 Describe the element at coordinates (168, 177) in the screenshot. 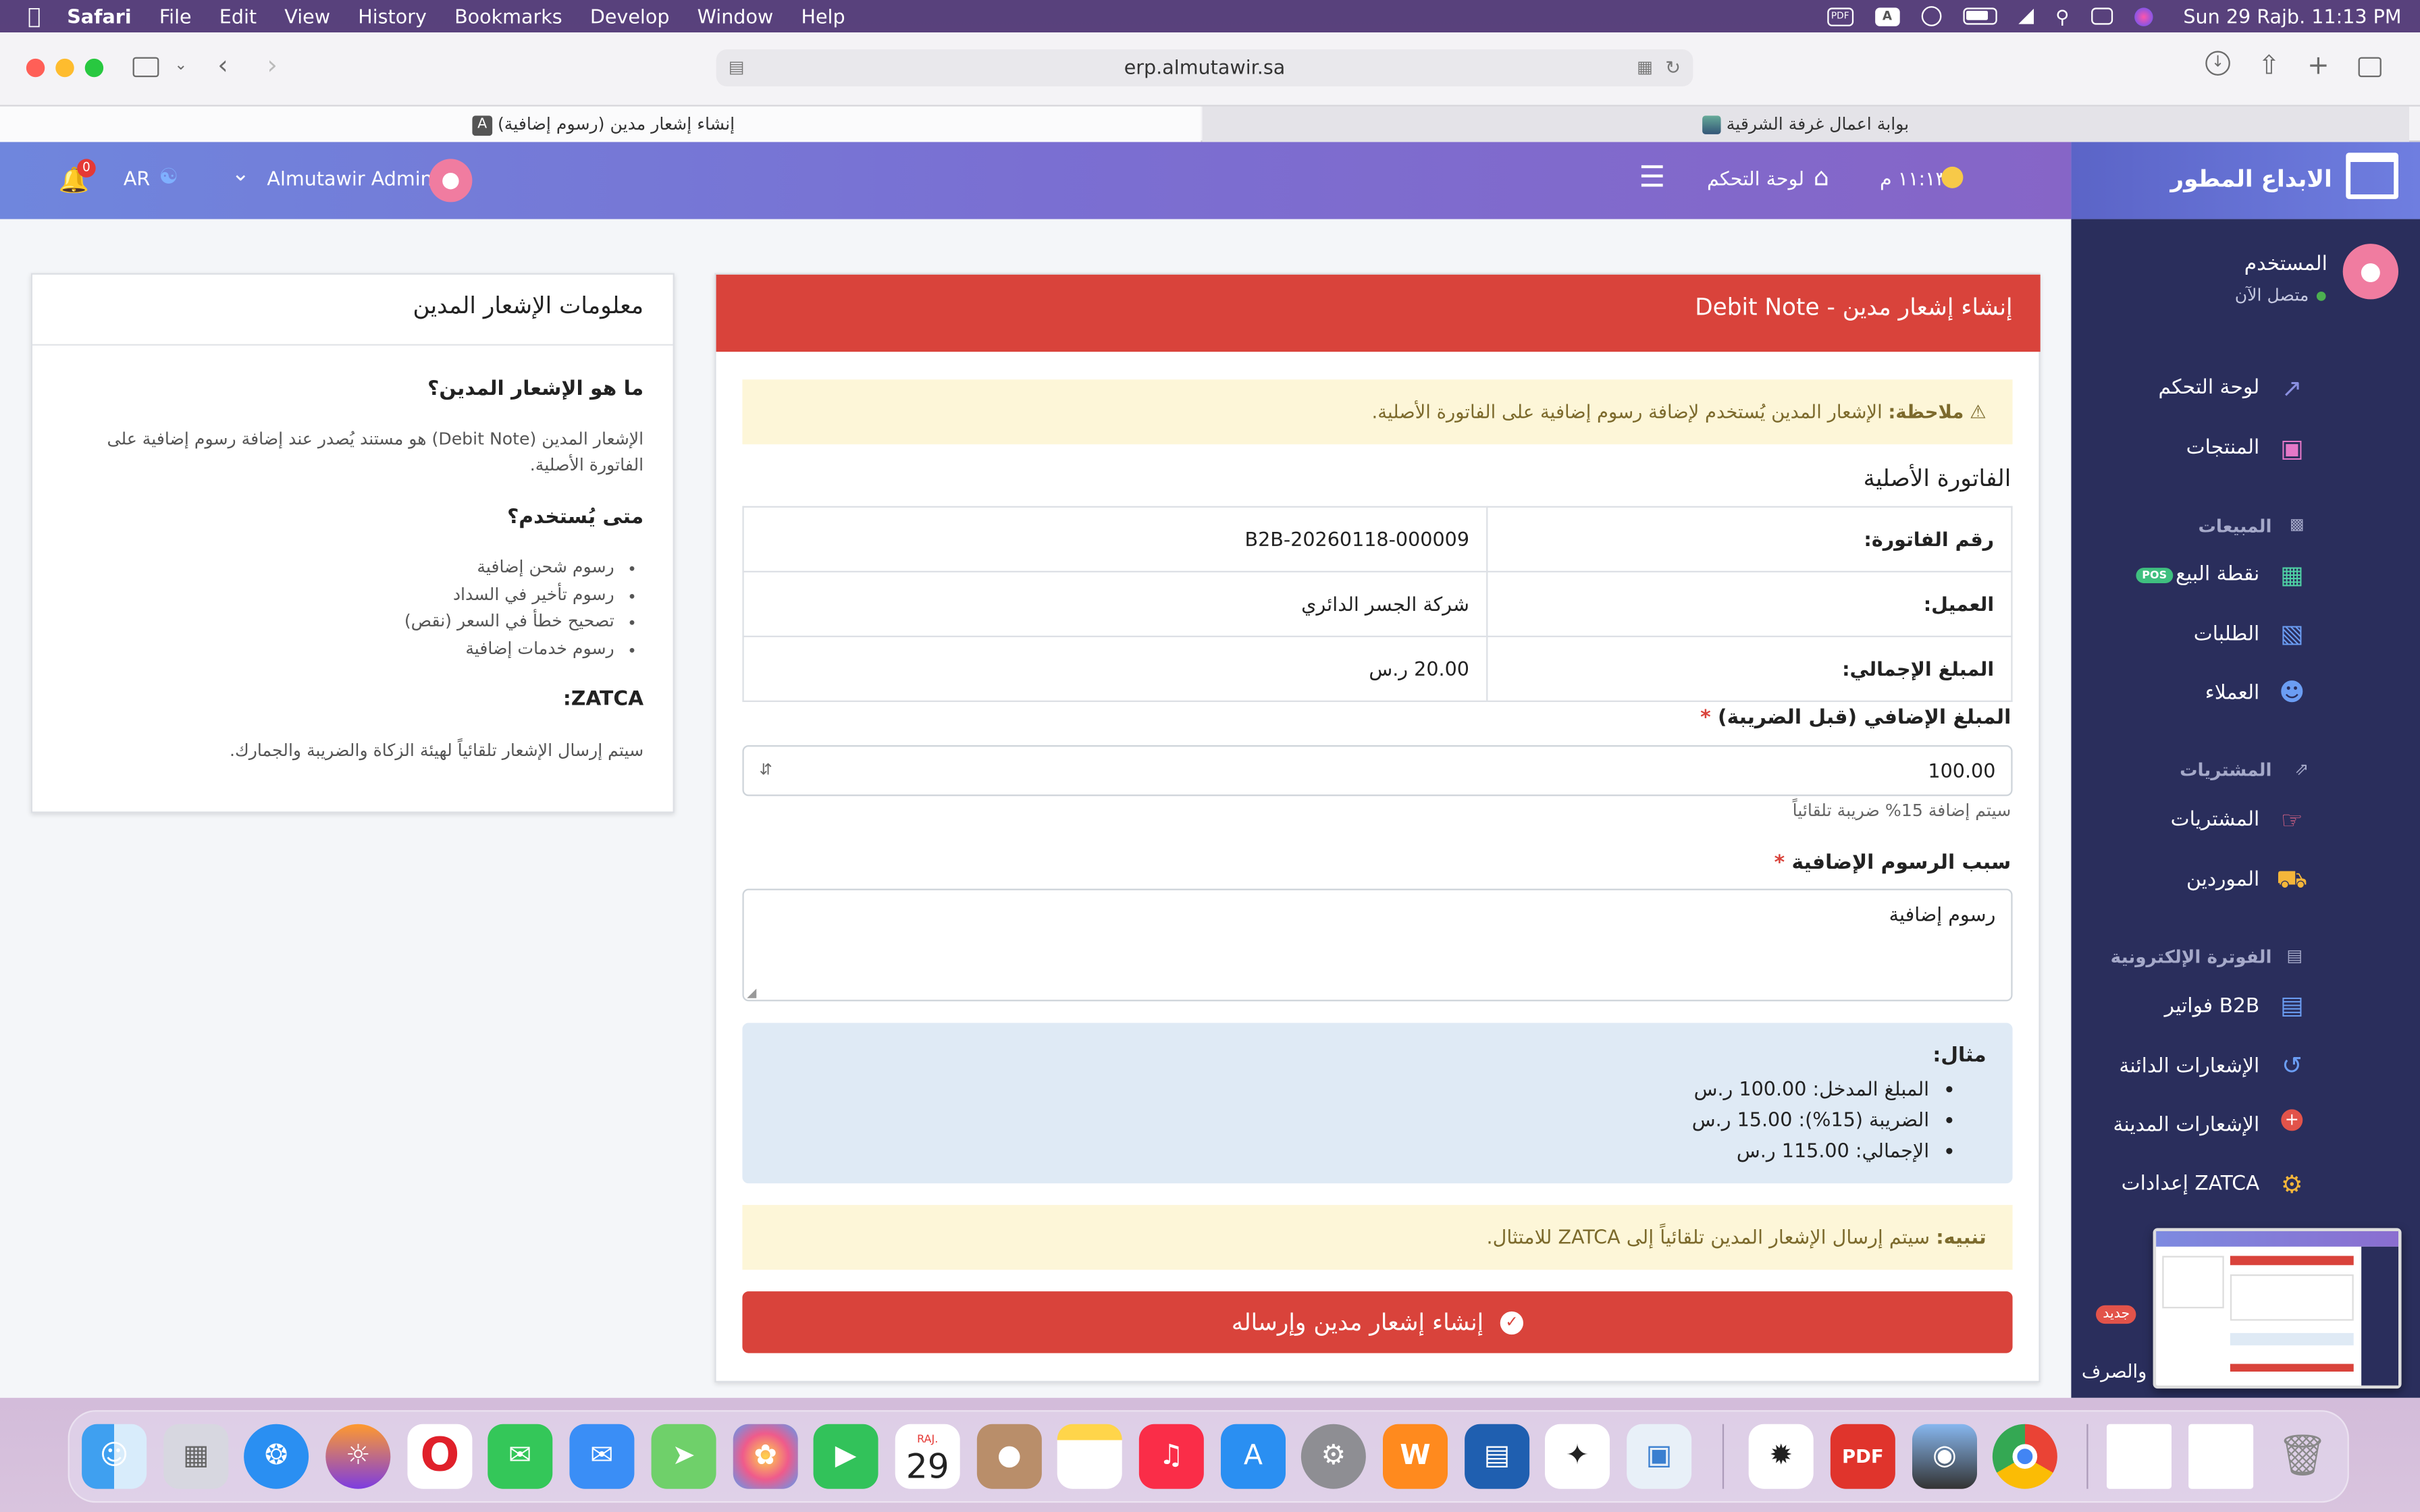

I see `globe-icon: ☯` at that location.